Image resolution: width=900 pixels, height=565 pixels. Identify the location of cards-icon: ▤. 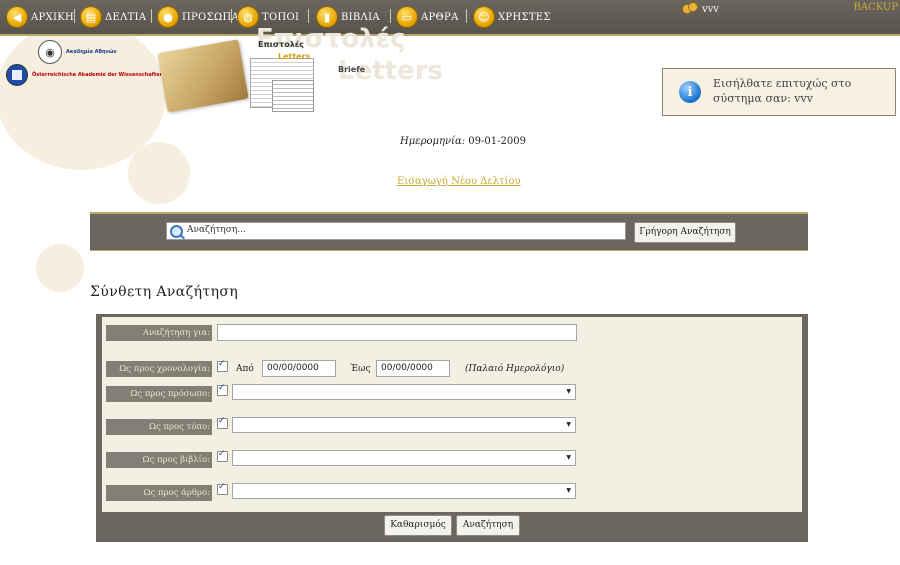
(91, 17).